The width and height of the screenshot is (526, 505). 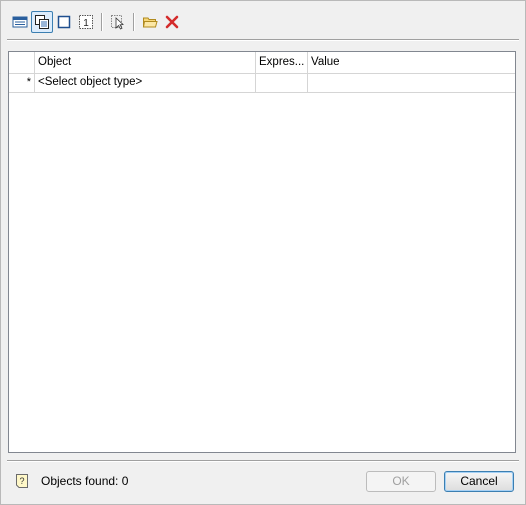 I want to click on help-note-icon: ?, so click(x=22, y=481).